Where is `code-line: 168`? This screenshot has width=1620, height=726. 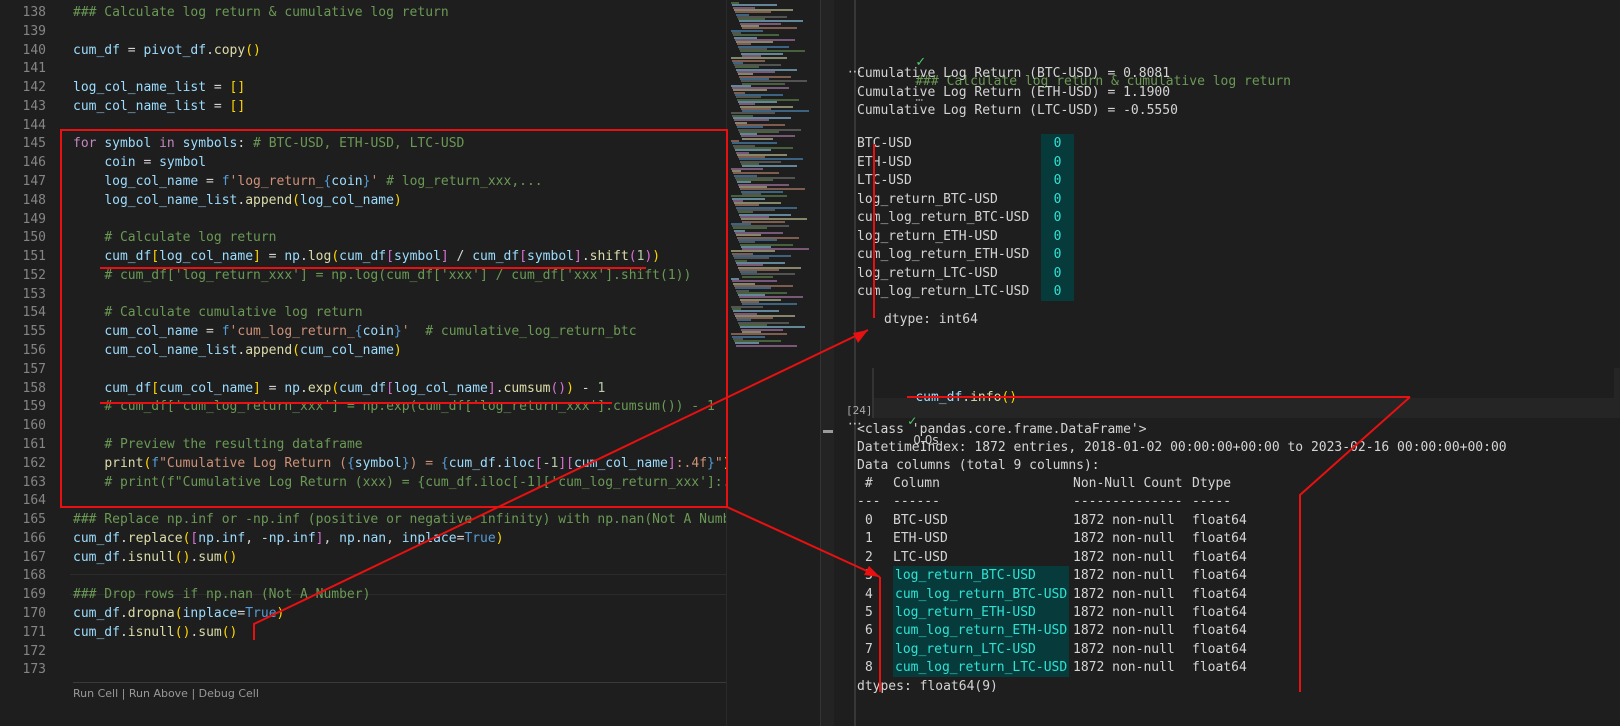 code-line: 168 is located at coordinates (363, 575).